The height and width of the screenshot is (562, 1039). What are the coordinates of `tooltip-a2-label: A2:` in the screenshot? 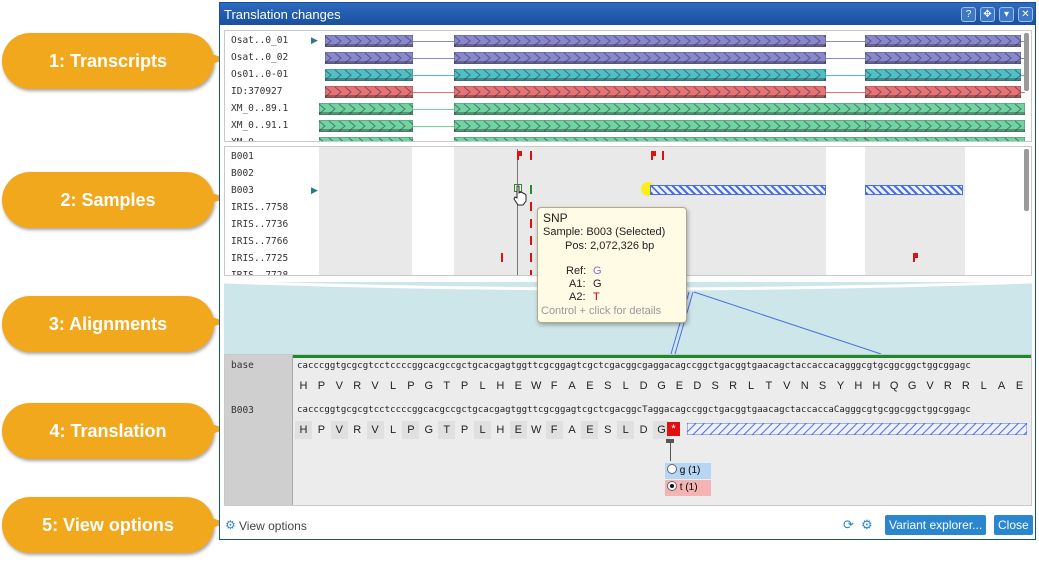 It's located at (577, 297).